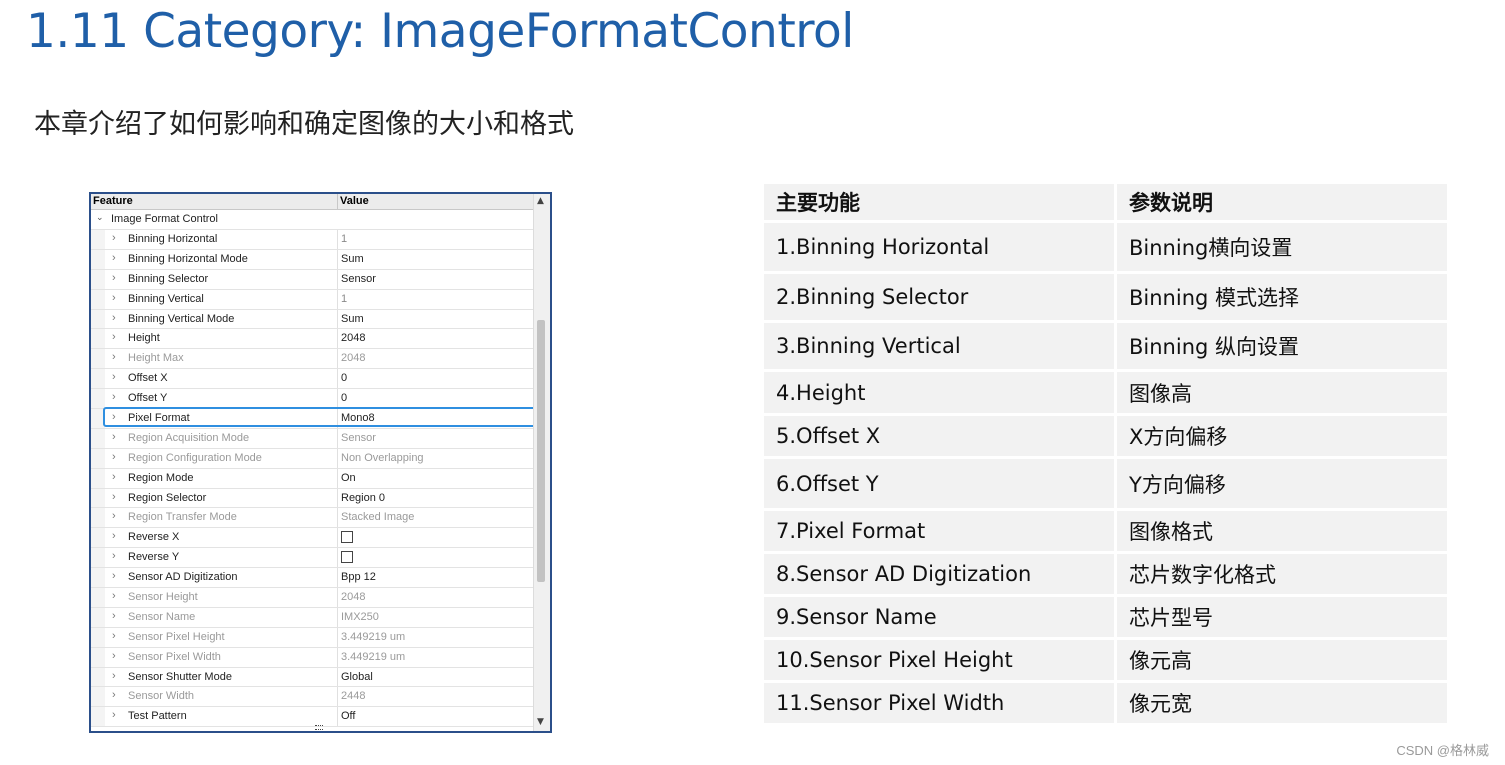 The height and width of the screenshot is (765, 1505). I want to click on feature-row: › Height 2048, so click(312, 339).